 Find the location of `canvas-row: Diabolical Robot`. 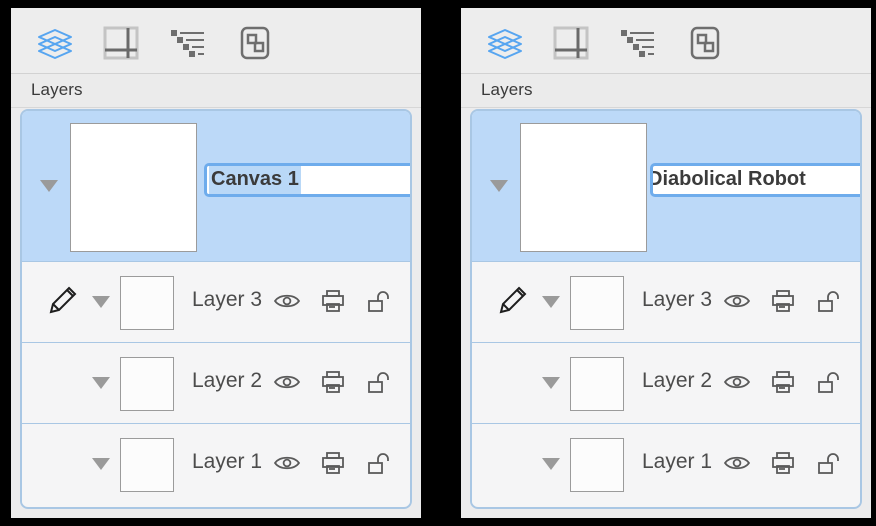

canvas-row: Diabolical Robot is located at coordinates (666, 186).